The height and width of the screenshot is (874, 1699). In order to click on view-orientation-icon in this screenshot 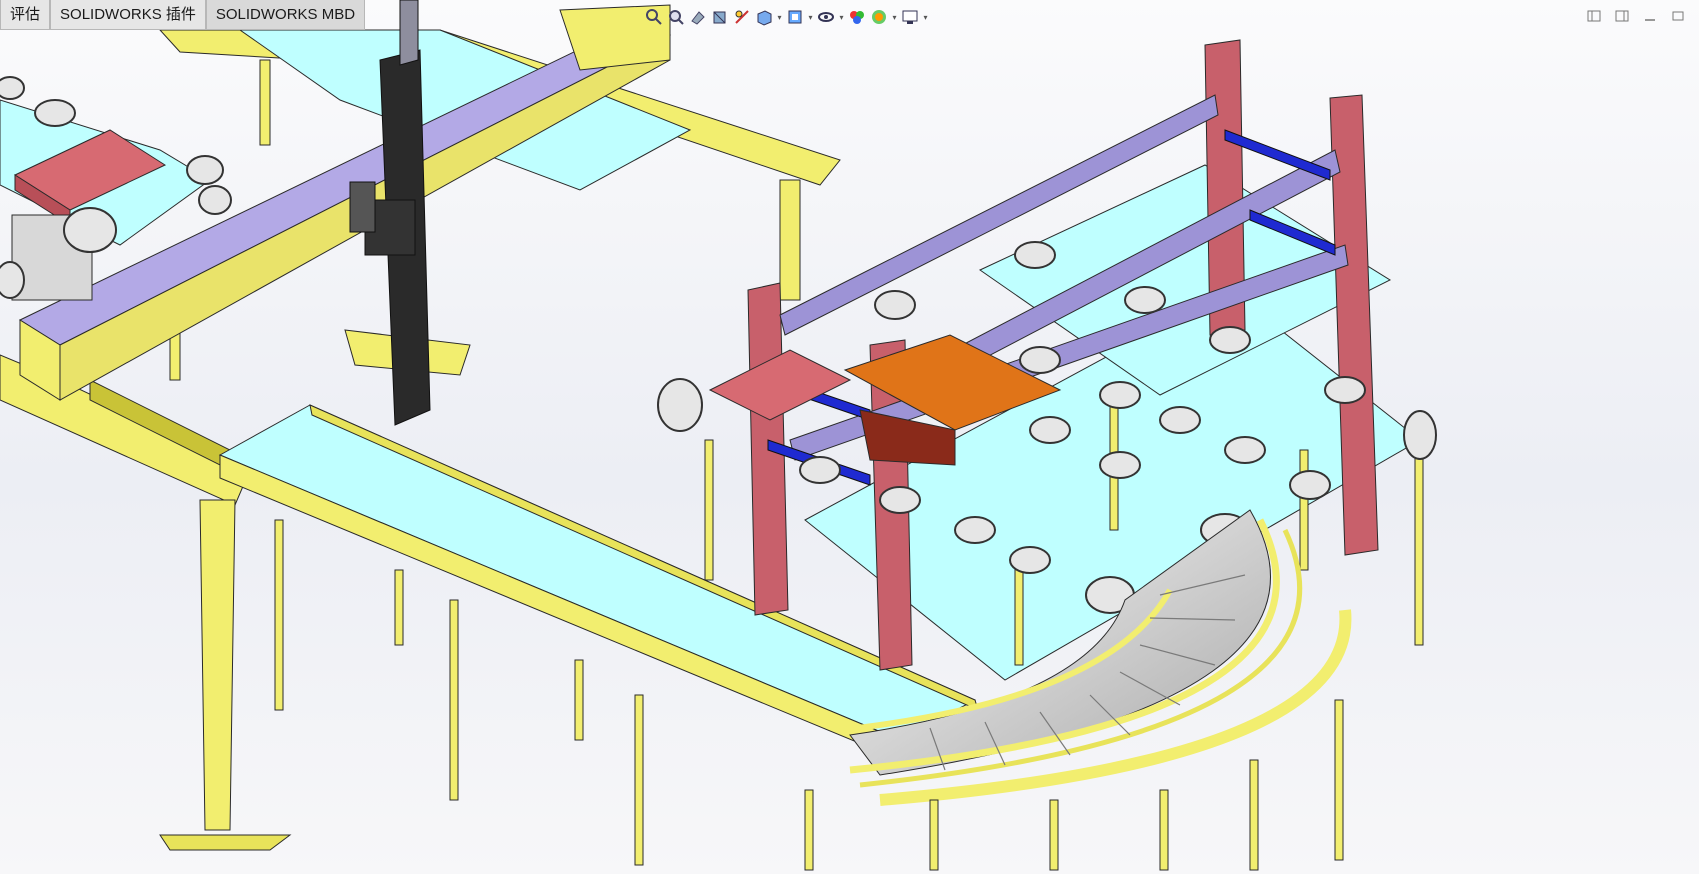, I will do `click(764, 17)`.